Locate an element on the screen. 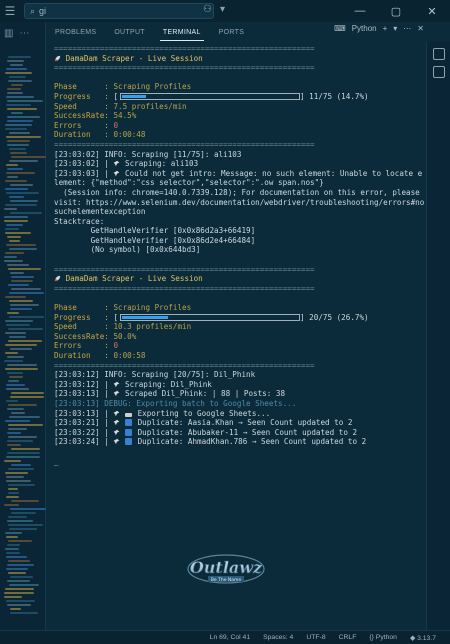  close-button: ✕ is located at coordinates (432, 11).